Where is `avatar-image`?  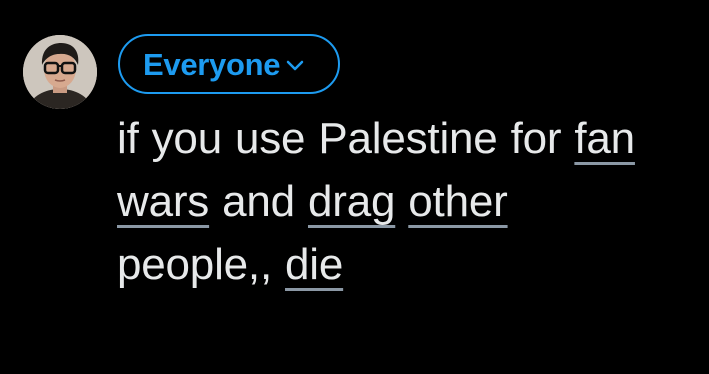 avatar-image is located at coordinates (60, 72).